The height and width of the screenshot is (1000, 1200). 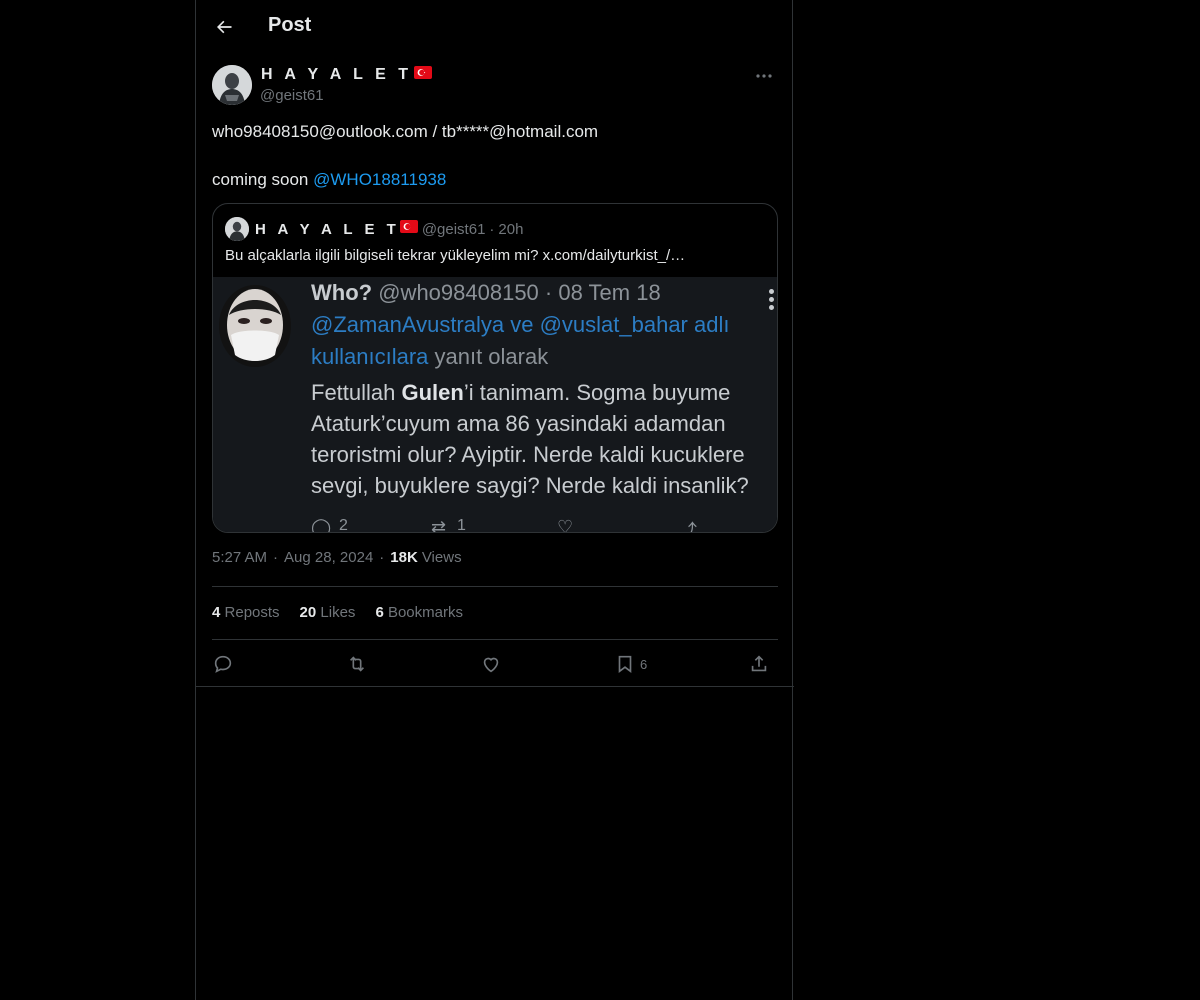 What do you see at coordinates (321, 525) in the screenshot?
I see `screenshot-reply-icon: ◯` at bounding box center [321, 525].